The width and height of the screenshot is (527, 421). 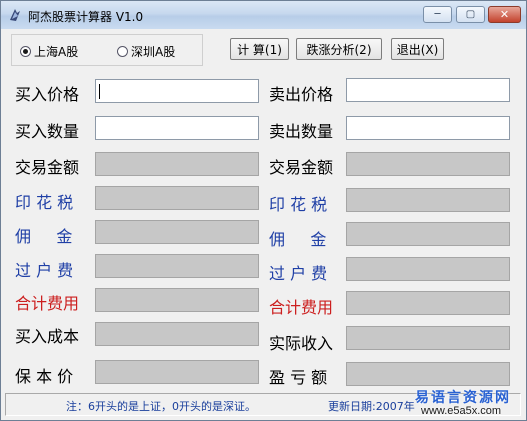 I want to click on buy-total-fee-label: 合计费用, so click(x=47, y=303).